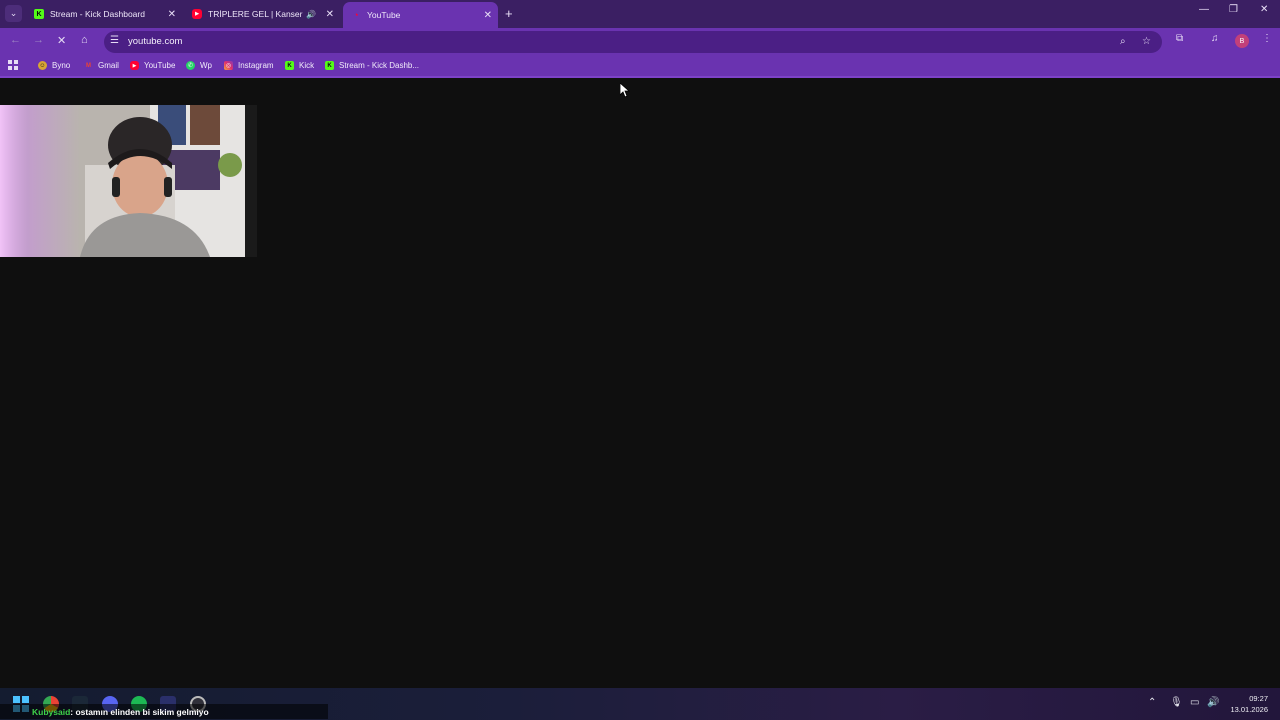  I want to click on taskbar-clock: 09:27 13.01.2026, so click(1246, 704).